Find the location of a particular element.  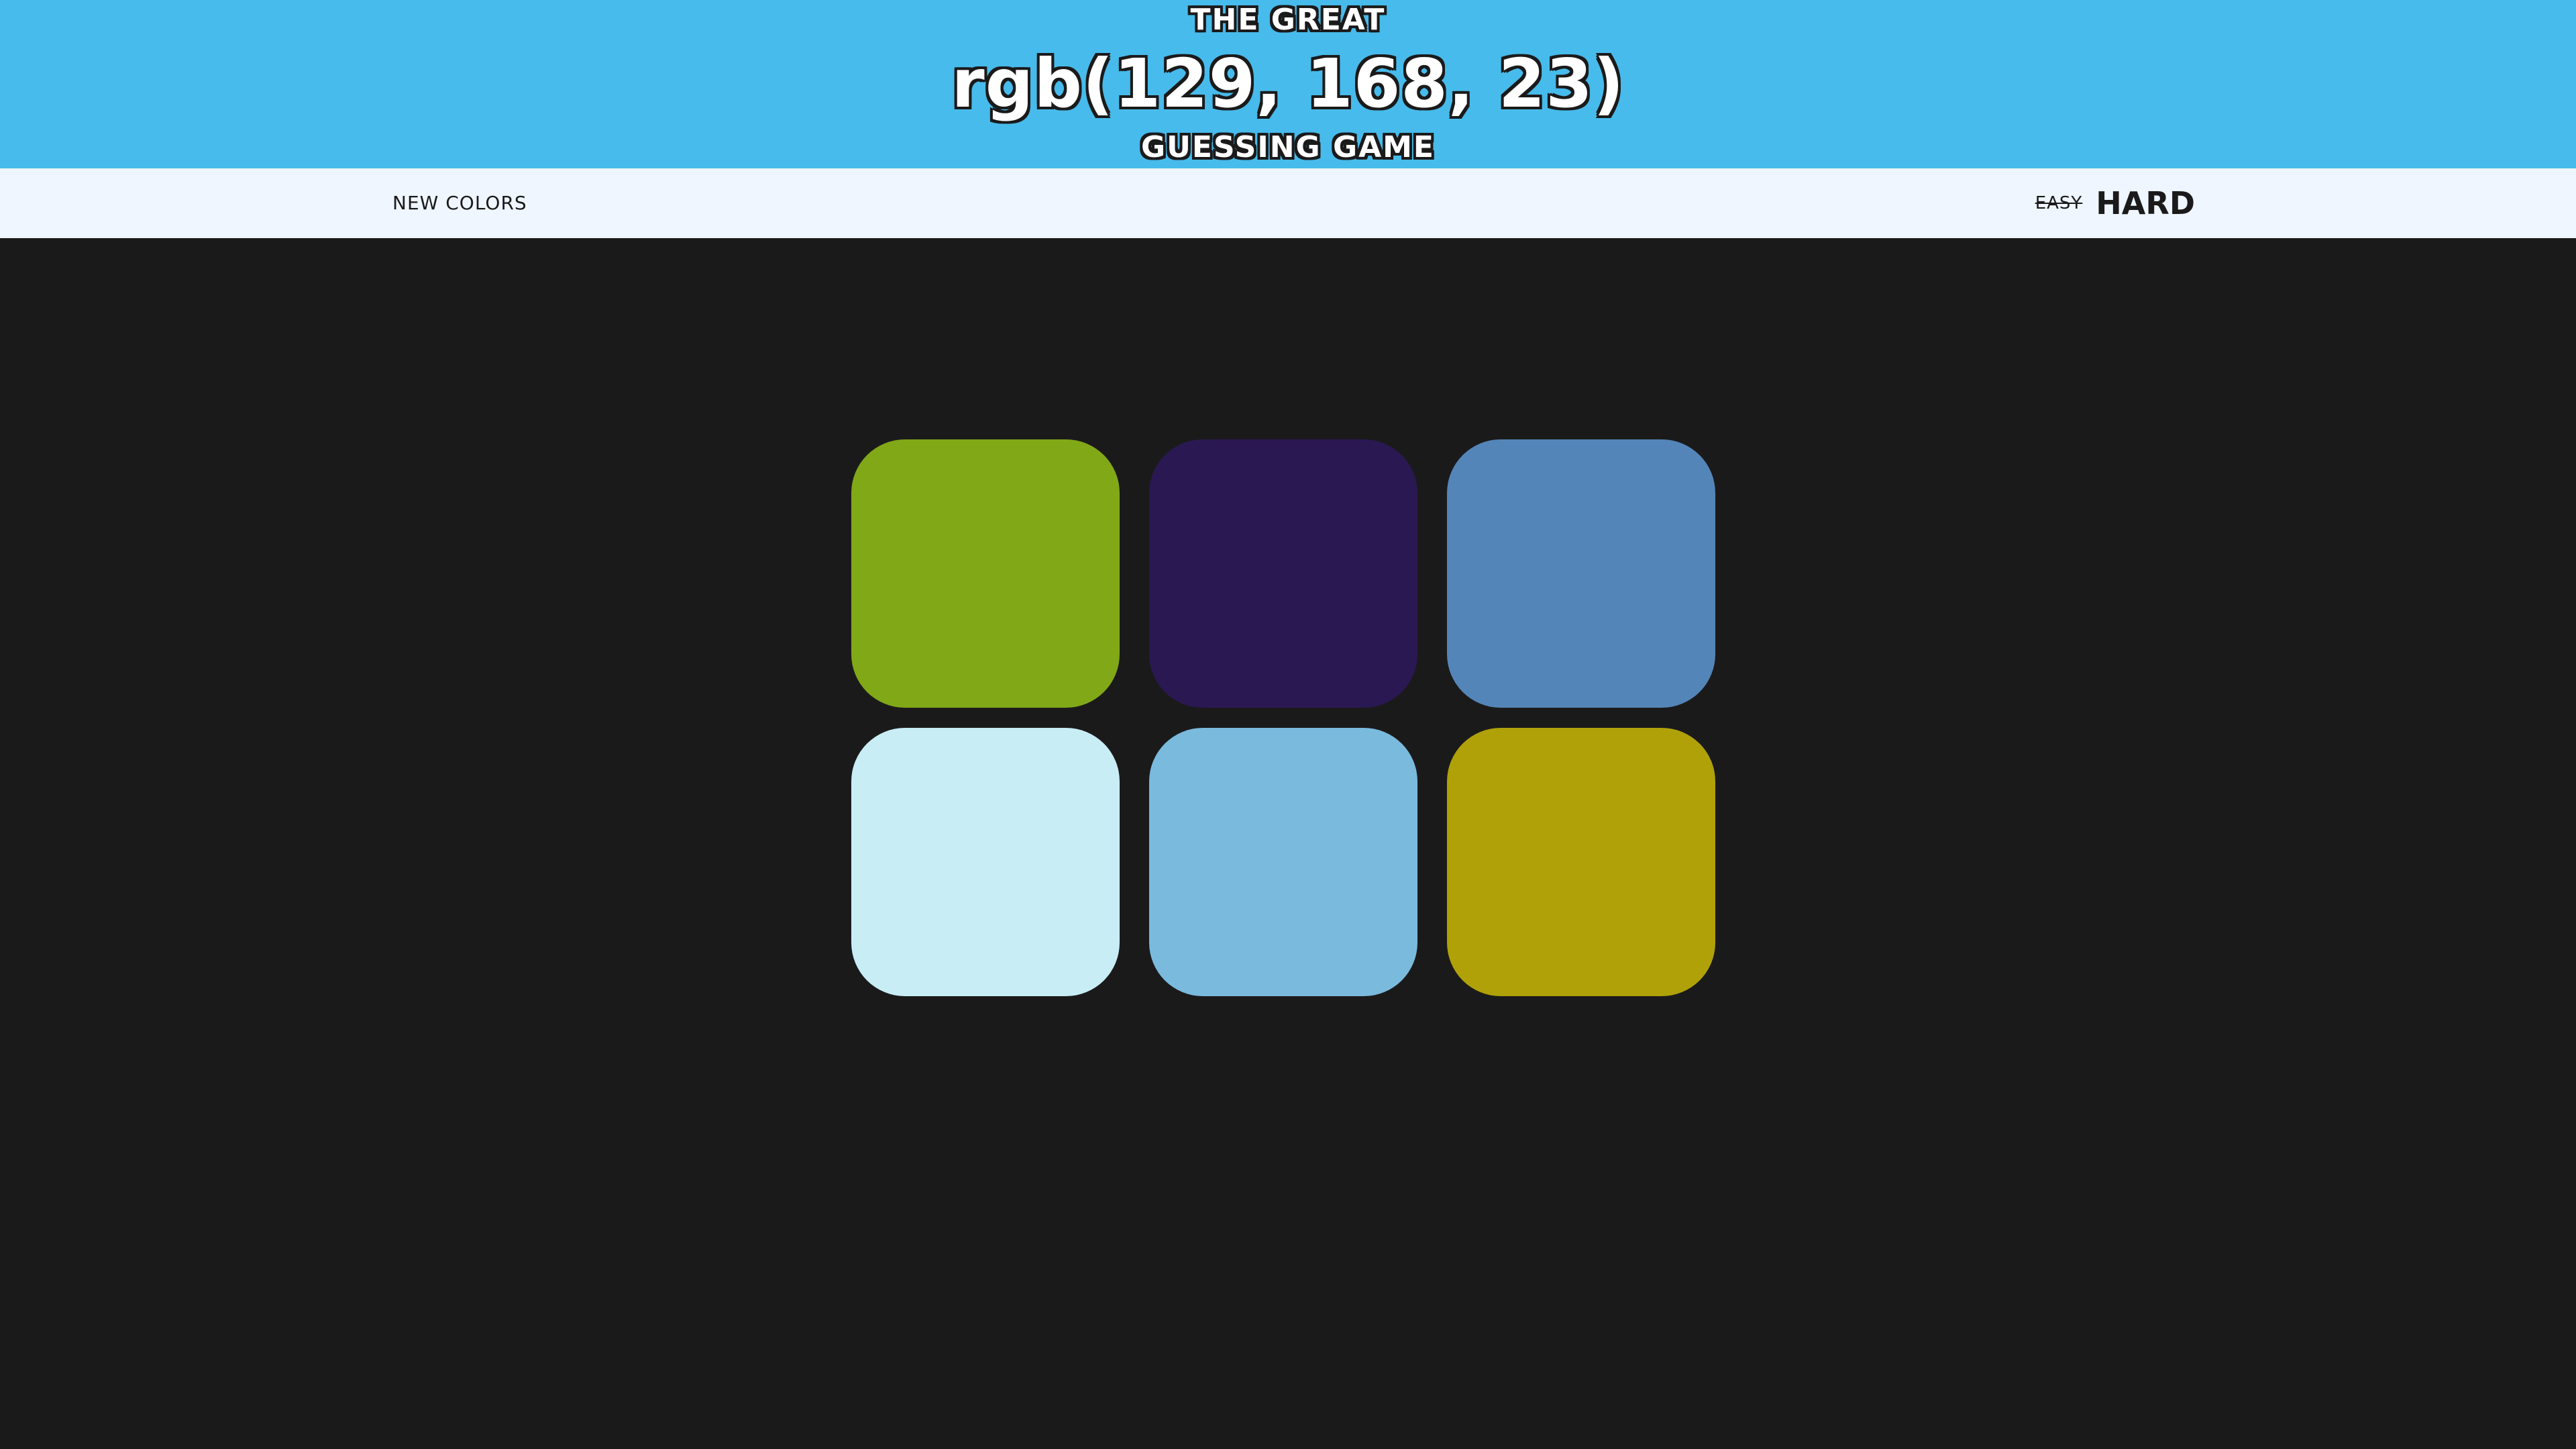

title-top: THE GREAT is located at coordinates (1288, 20).